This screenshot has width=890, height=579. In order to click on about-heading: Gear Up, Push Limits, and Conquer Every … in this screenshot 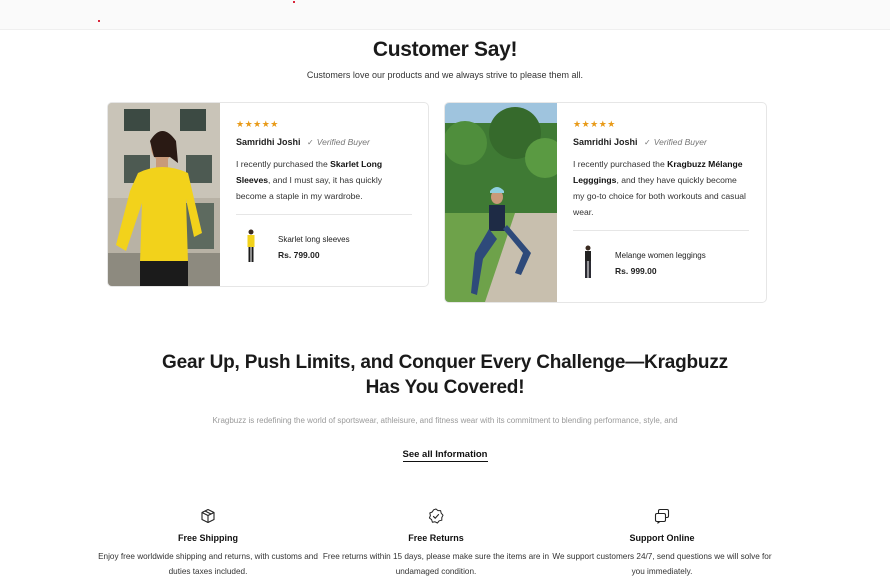, I will do `click(445, 375)`.